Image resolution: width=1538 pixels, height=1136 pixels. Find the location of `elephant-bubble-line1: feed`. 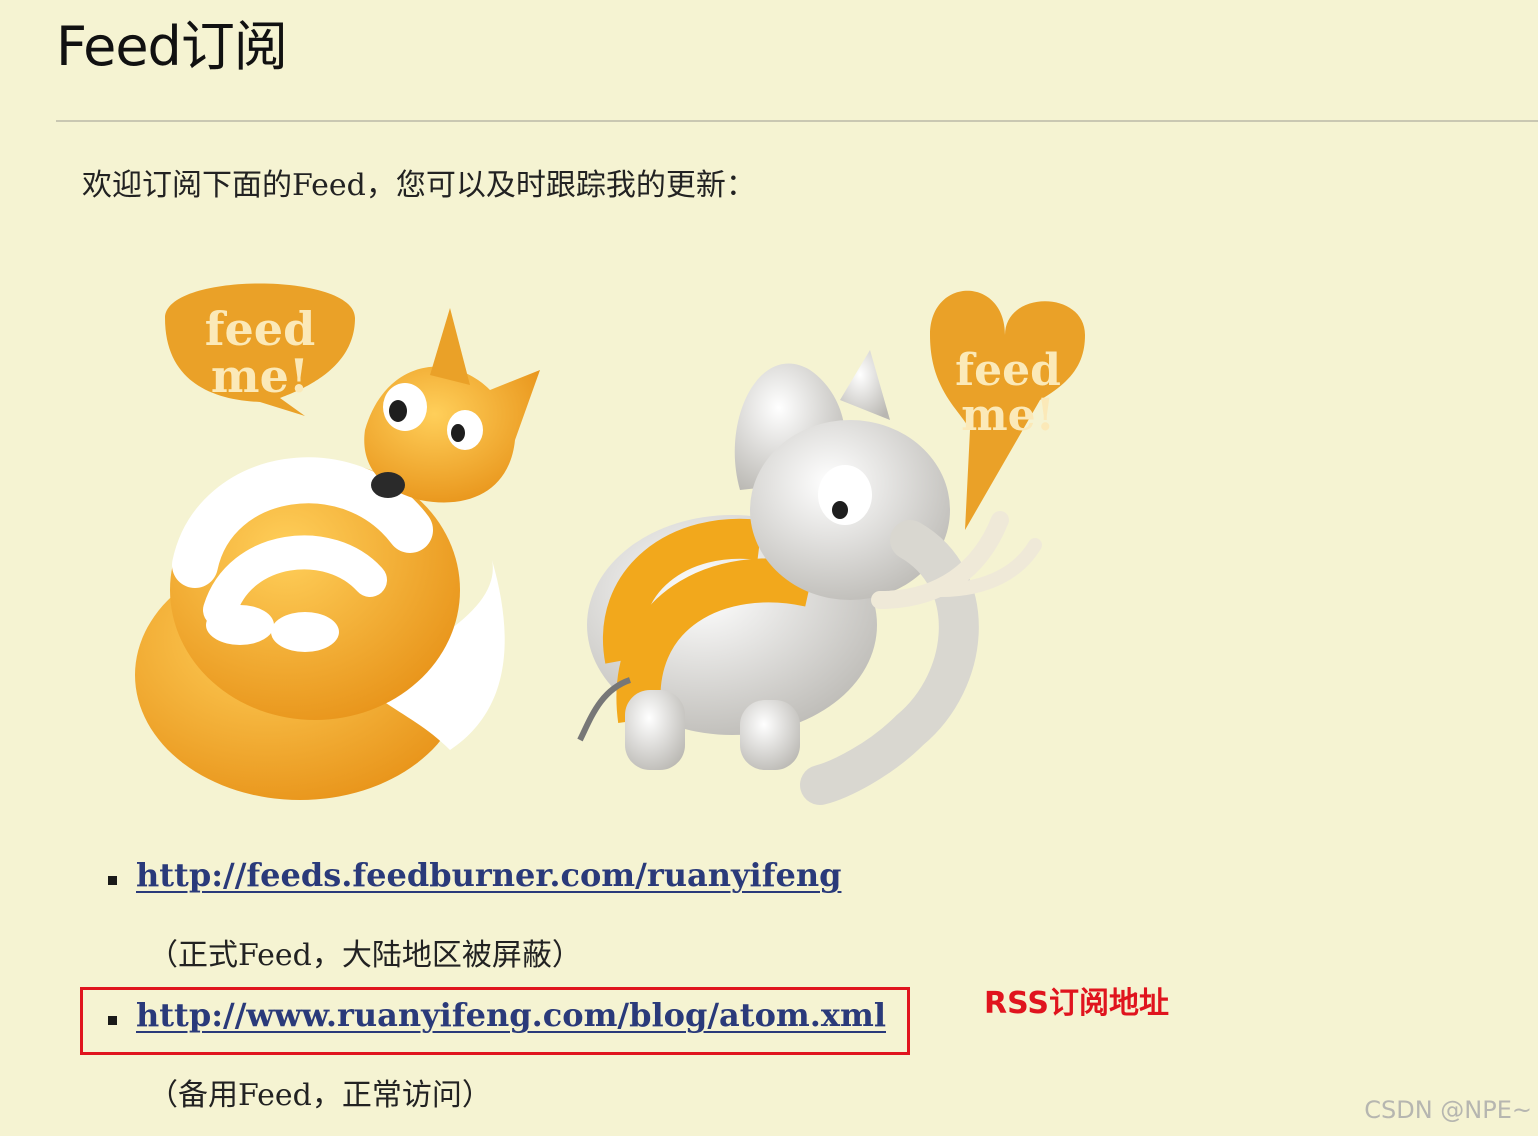

elephant-bubble-line1: feed is located at coordinates (1008, 370).